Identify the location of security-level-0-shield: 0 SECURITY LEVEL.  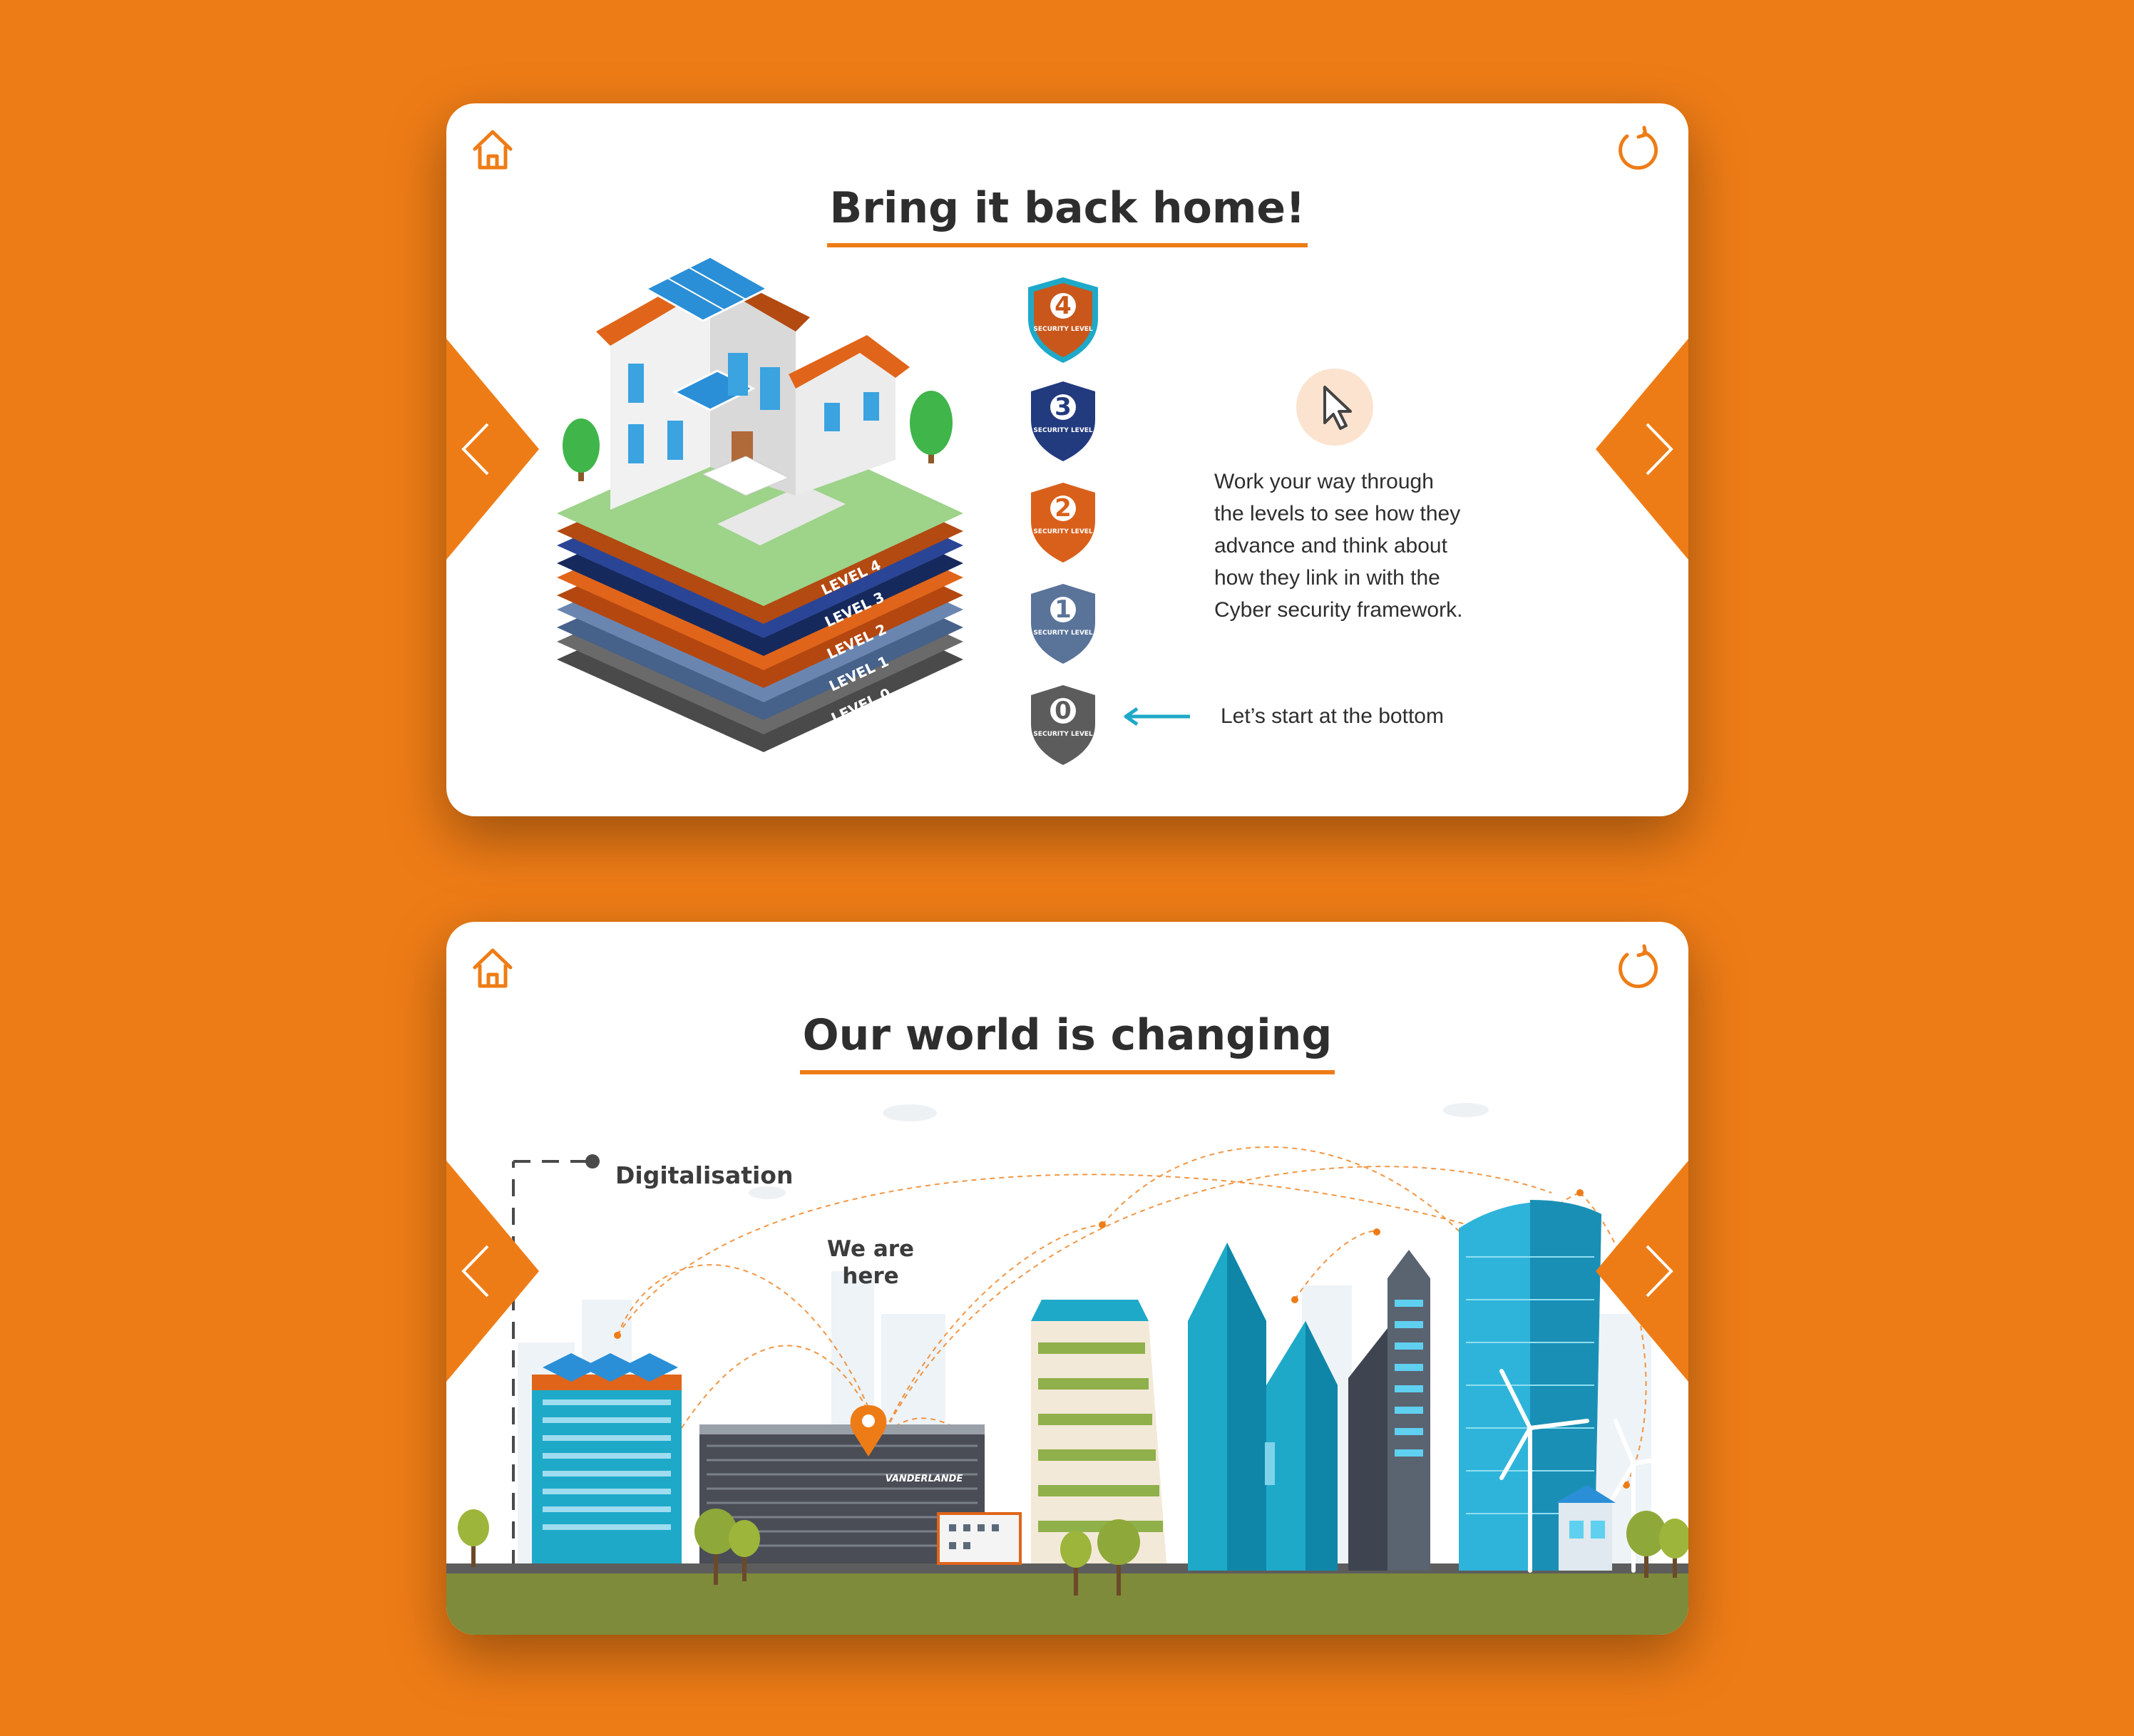
(1063, 725).